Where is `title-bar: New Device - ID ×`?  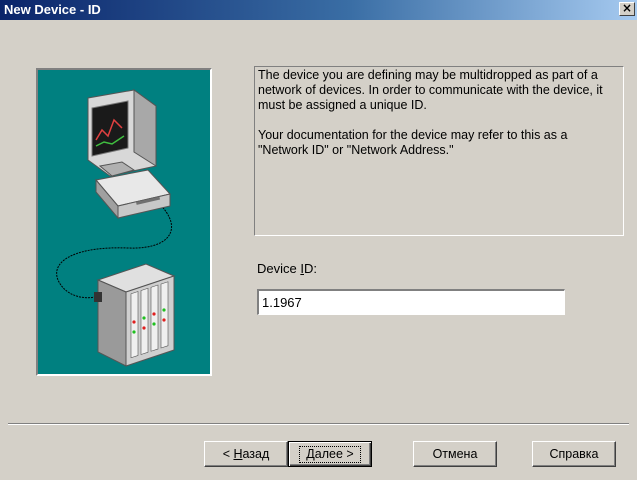 title-bar: New Device - ID × is located at coordinates (318, 10).